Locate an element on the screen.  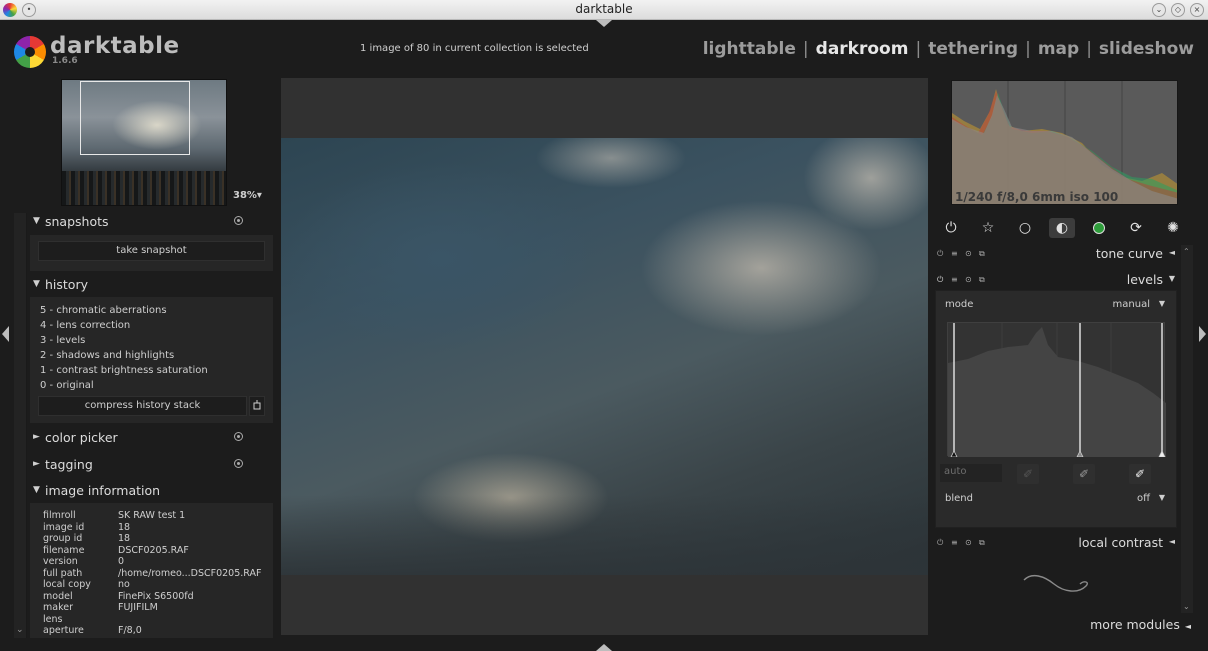
levels-histogram is located at coordinates (1057, 390).